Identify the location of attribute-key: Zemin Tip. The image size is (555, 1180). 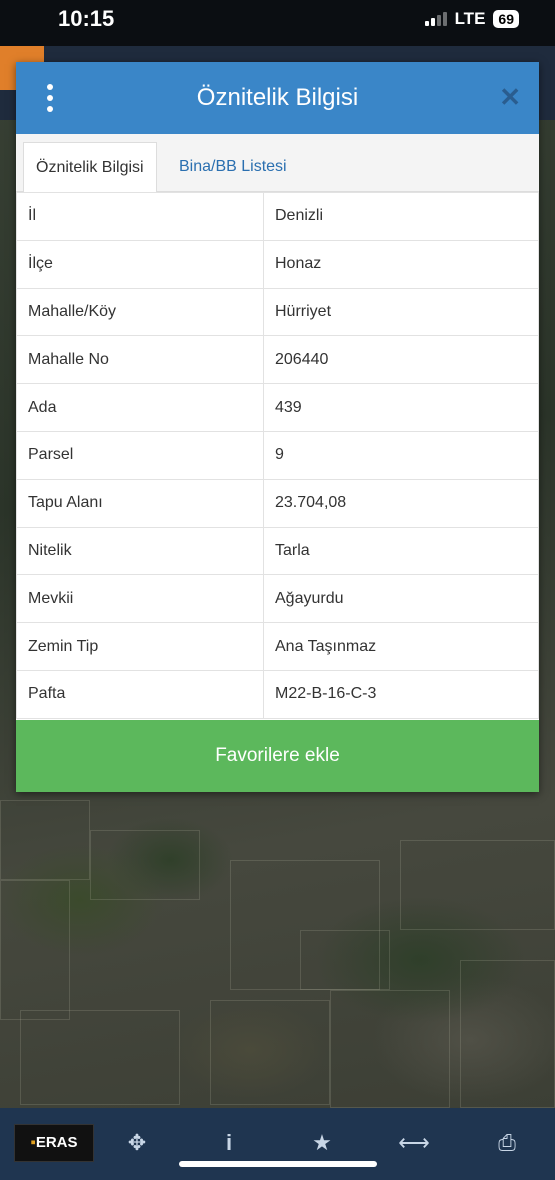
(140, 646).